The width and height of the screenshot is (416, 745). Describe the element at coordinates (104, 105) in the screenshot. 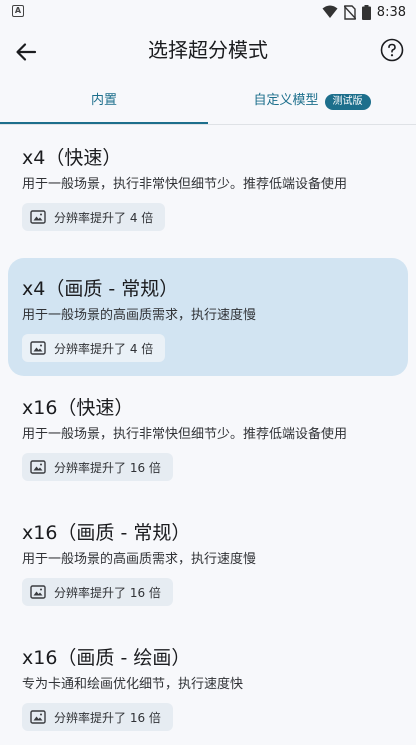

I see `tab-builtin: 内置` at that location.